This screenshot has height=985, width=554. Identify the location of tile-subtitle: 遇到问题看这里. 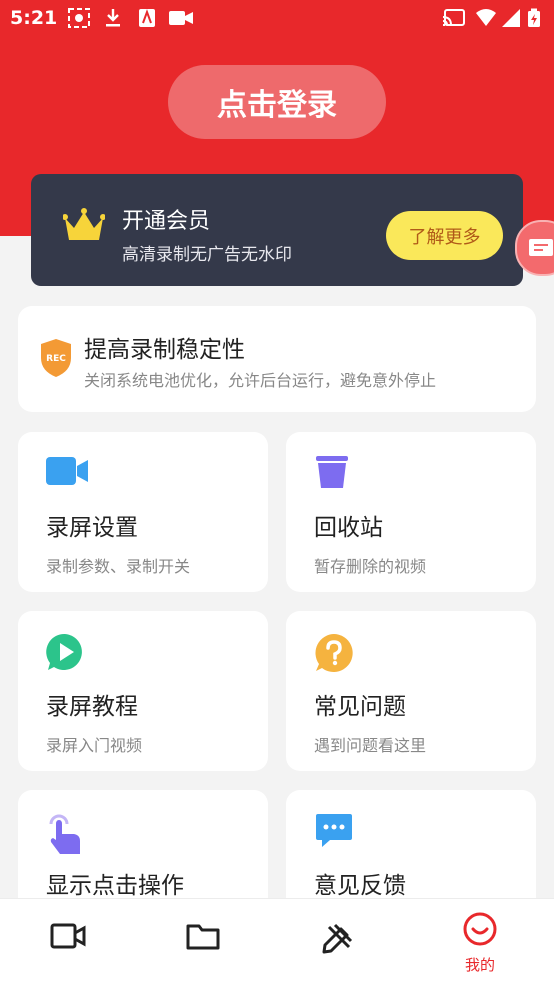
(370, 745).